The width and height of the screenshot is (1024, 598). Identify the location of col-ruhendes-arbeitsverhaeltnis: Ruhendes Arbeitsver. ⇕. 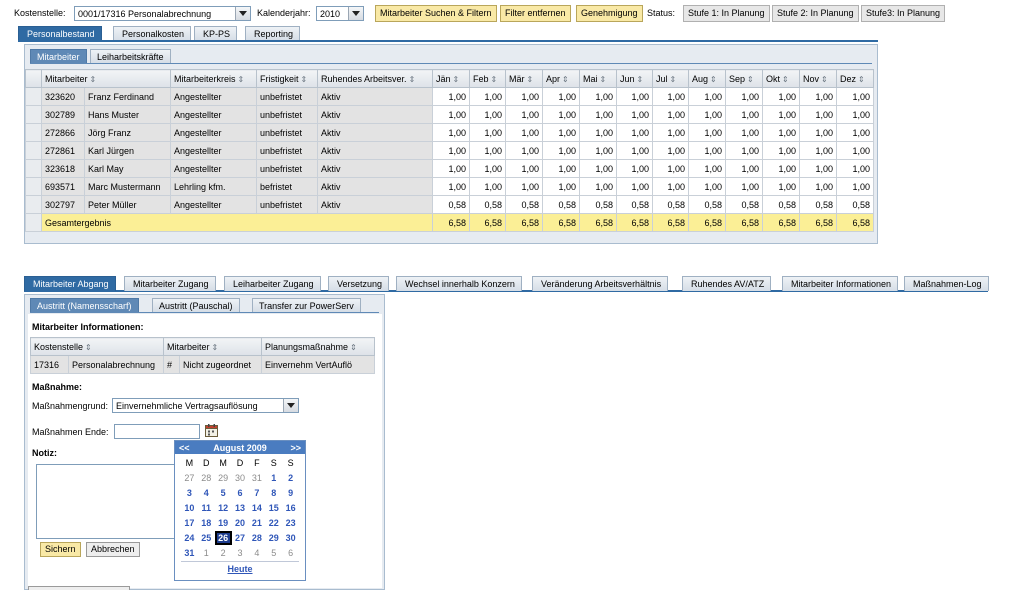
(375, 78).